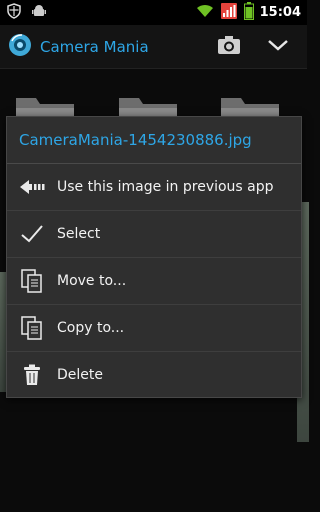 This screenshot has height=512, width=320. I want to click on checkmark-icon, so click(32, 234).